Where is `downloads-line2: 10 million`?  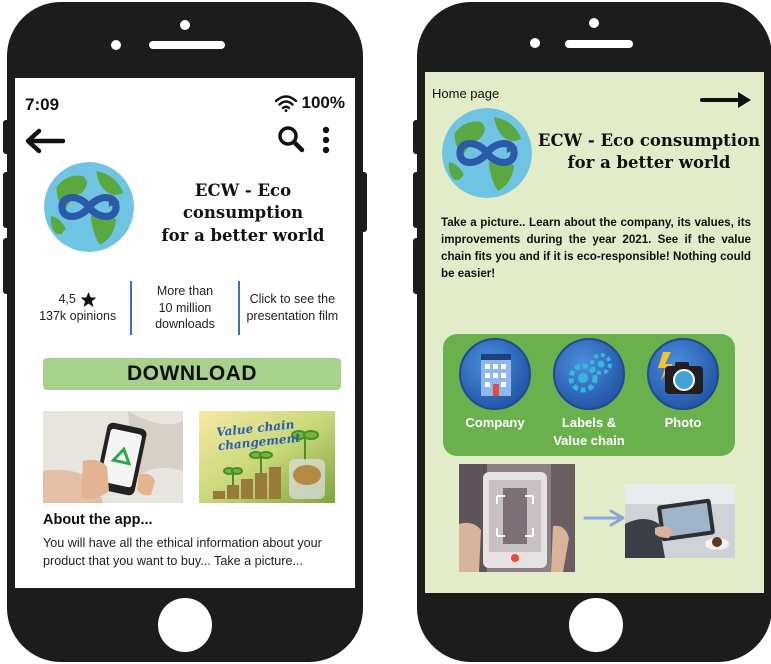 downloads-line2: 10 million is located at coordinates (185, 307).